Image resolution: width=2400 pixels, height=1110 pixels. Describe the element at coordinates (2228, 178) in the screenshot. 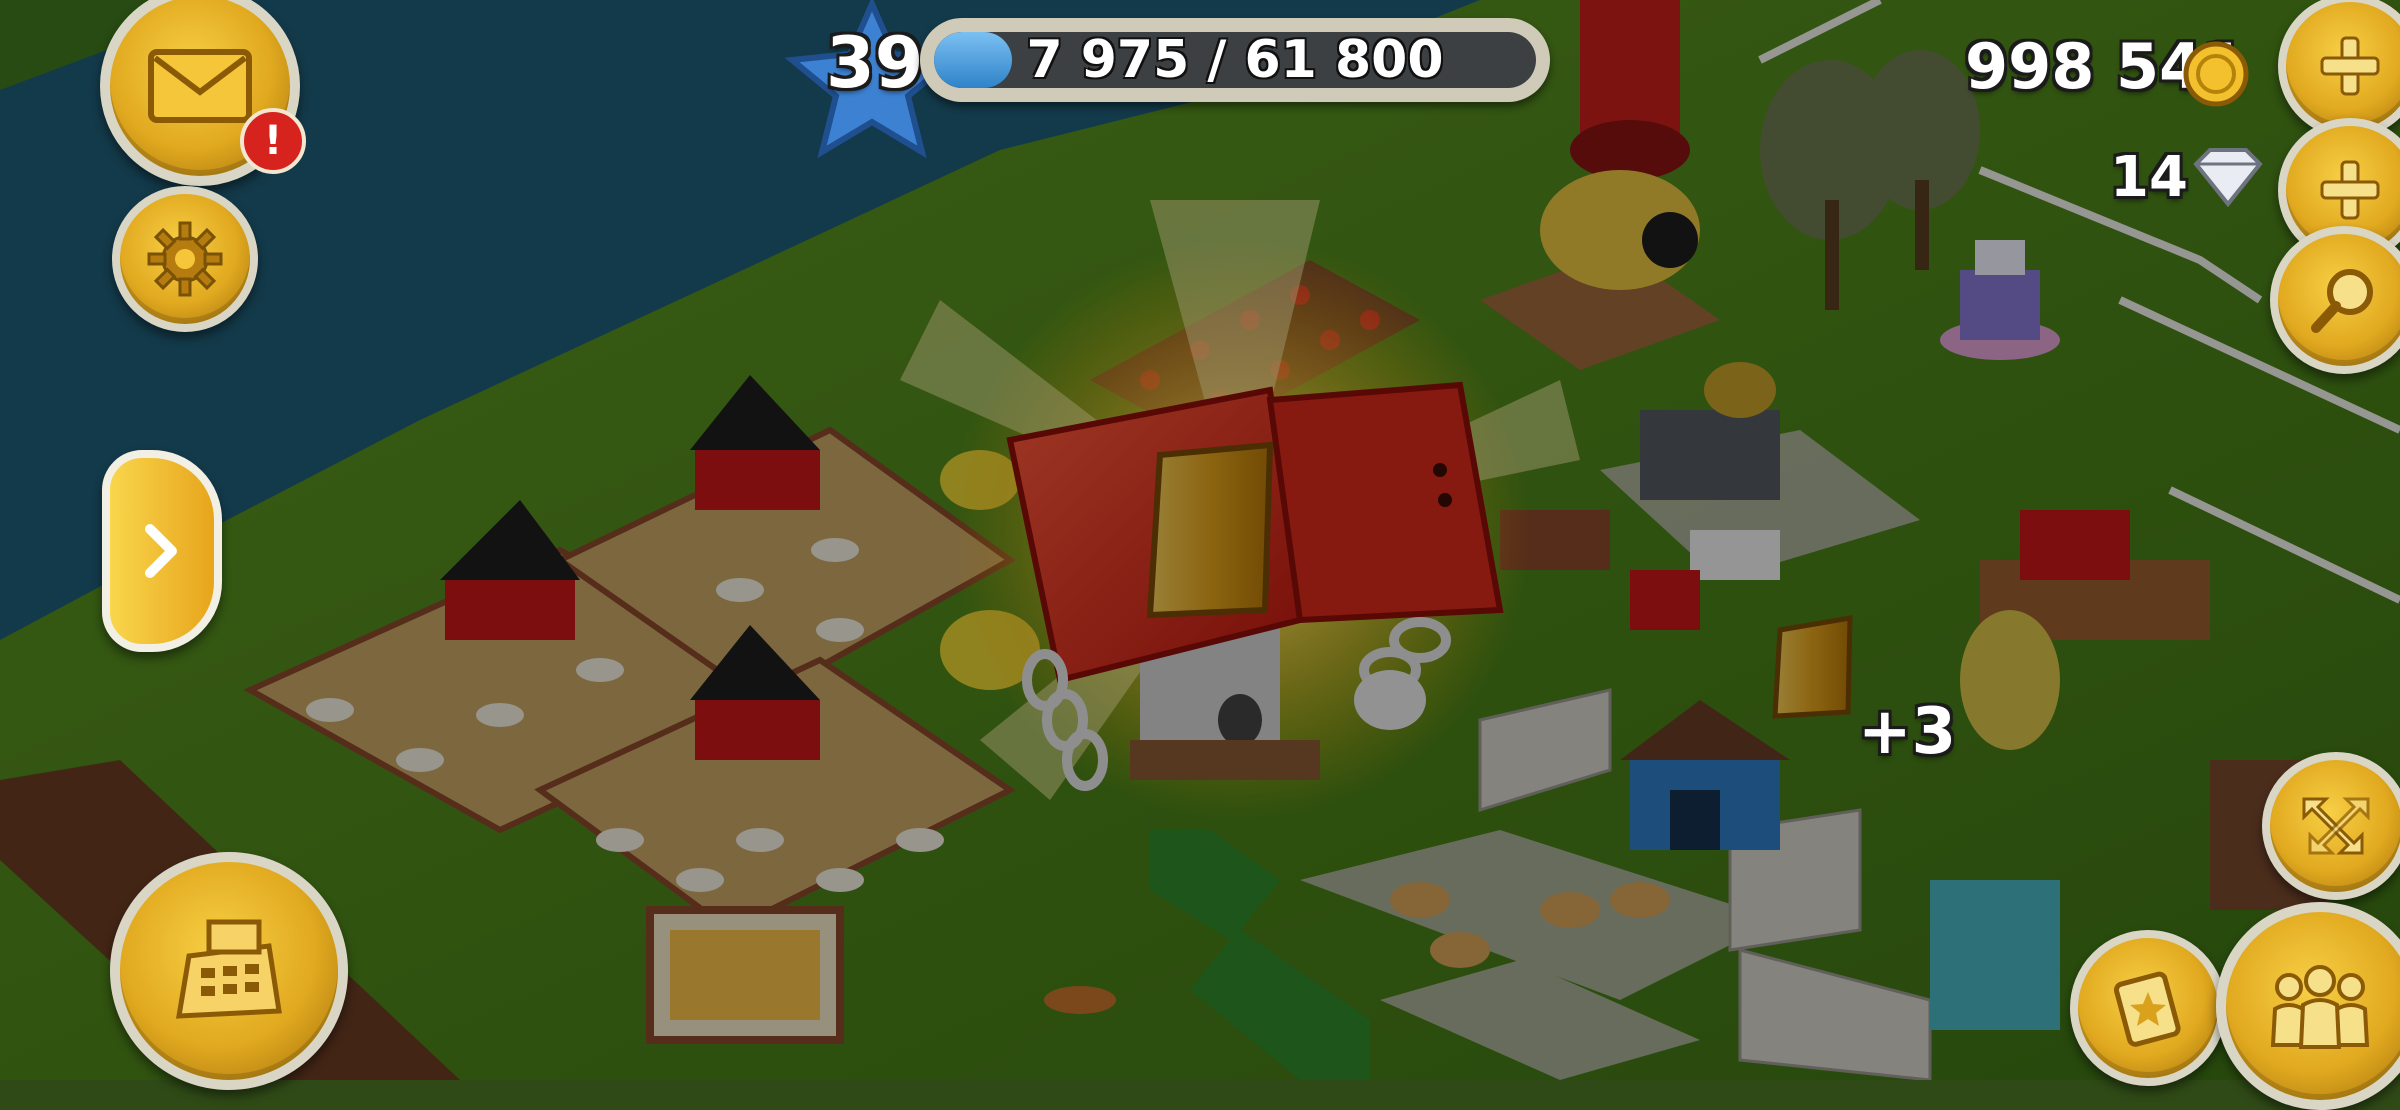

I see `diamond-icon` at that location.